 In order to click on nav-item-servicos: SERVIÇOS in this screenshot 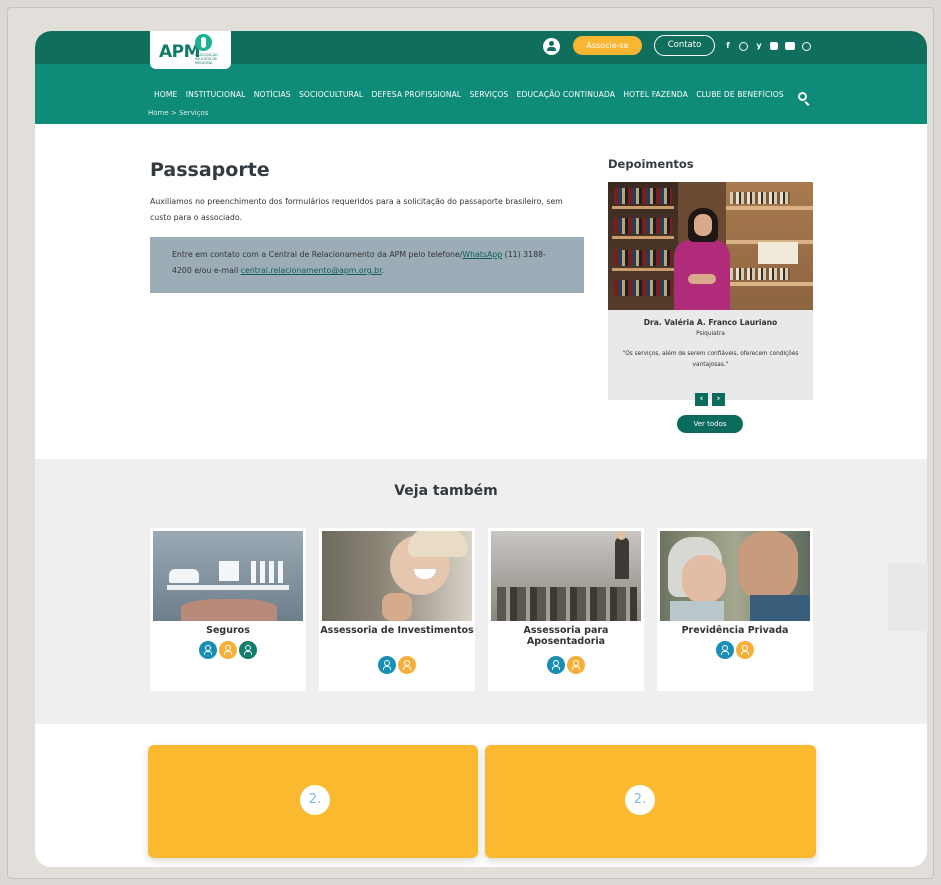, I will do `click(489, 94)`.